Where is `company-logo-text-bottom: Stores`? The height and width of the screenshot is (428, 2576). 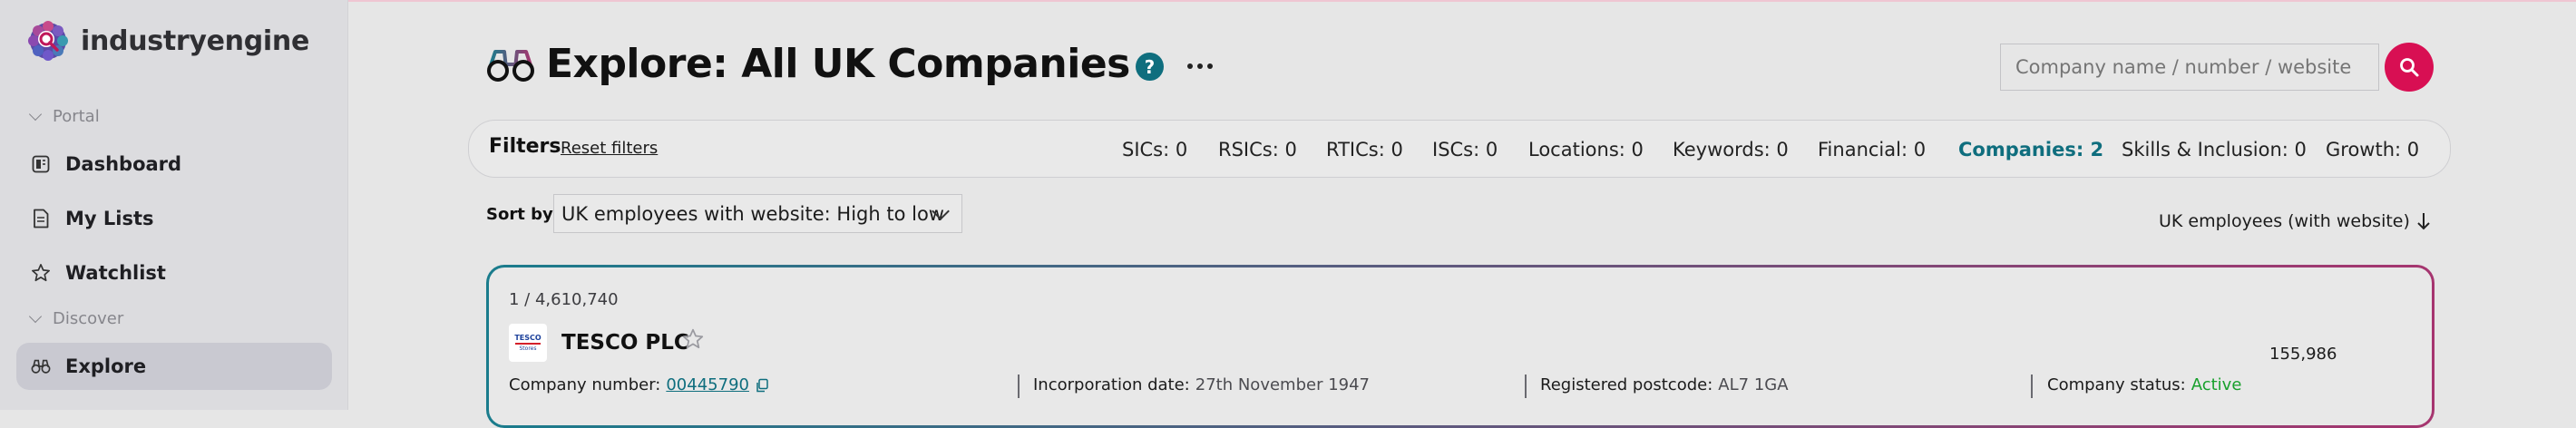 company-logo-text-bottom: Stores is located at coordinates (528, 348).